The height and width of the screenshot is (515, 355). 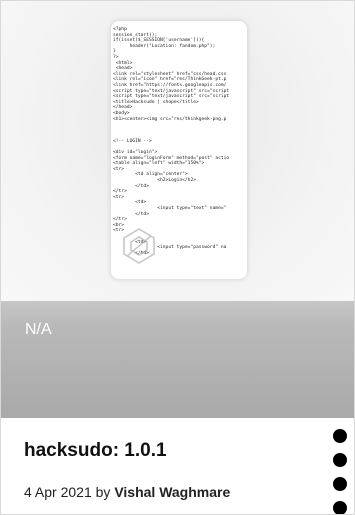 What do you see at coordinates (139, 246) in the screenshot?
I see `watermark-logo-icon` at bounding box center [139, 246].